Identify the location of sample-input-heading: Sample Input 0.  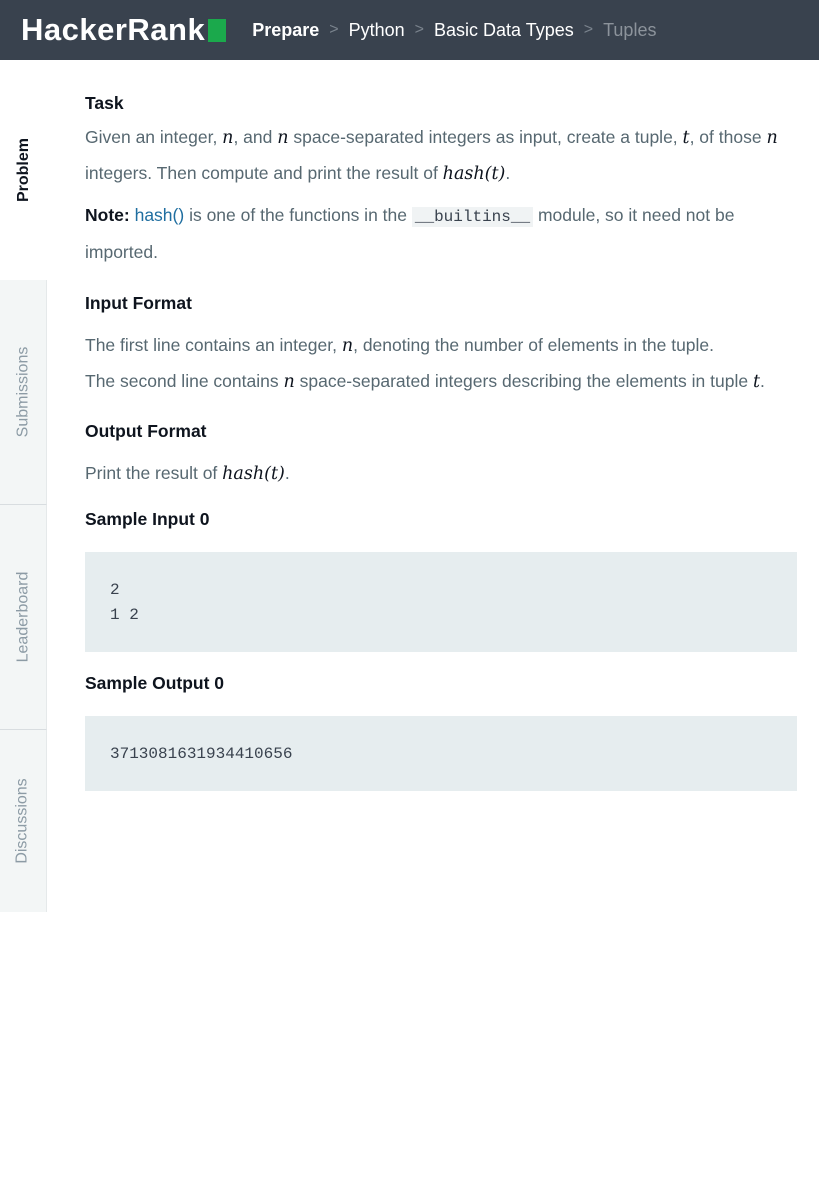
(147, 519).